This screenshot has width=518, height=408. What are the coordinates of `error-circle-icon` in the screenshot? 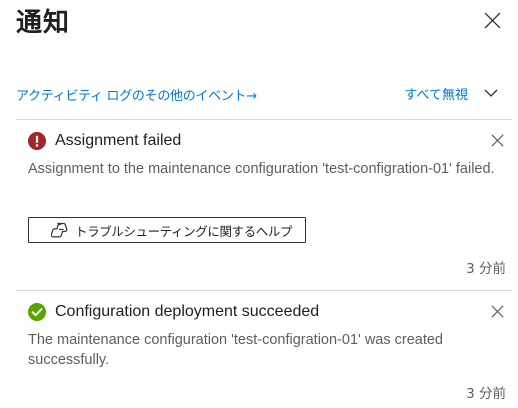 It's located at (37, 141).